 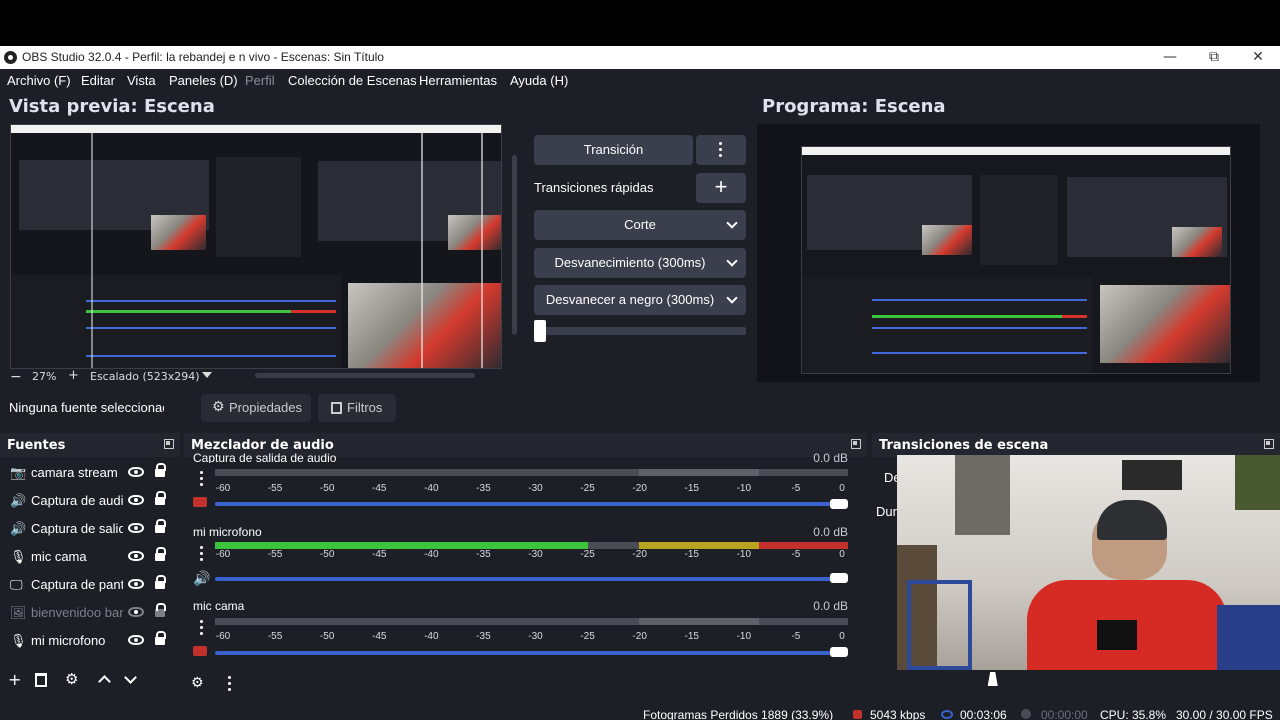 What do you see at coordinates (265, 407) in the screenshot?
I see `properties-label: Propiedades` at bounding box center [265, 407].